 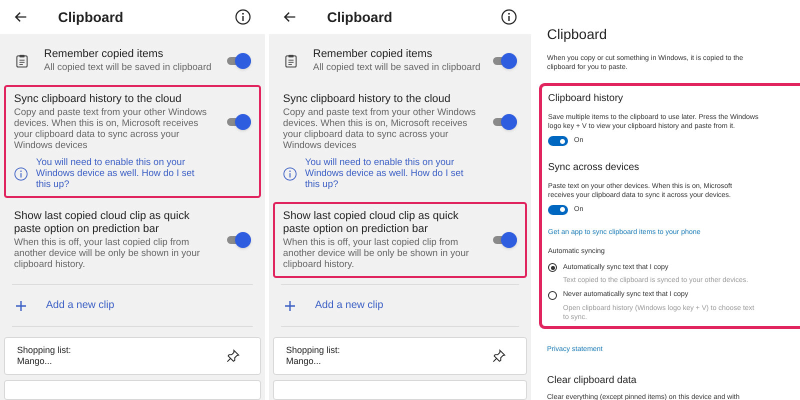 What do you see at coordinates (586, 99) in the screenshot?
I see `section-heading: Clipboard history` at bounding box center [586, 99].